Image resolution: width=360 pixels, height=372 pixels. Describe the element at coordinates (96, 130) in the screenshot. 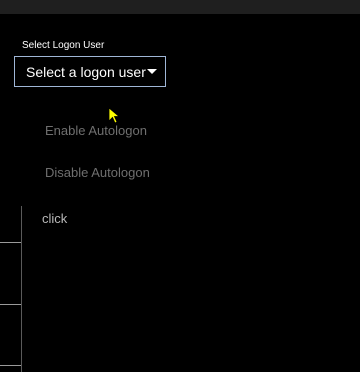

I see `enable-autologon-button: Enable Autologon` at that location.